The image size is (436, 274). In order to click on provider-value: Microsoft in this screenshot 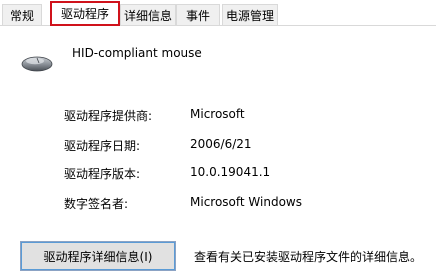, I will do `click(217, 114)`.